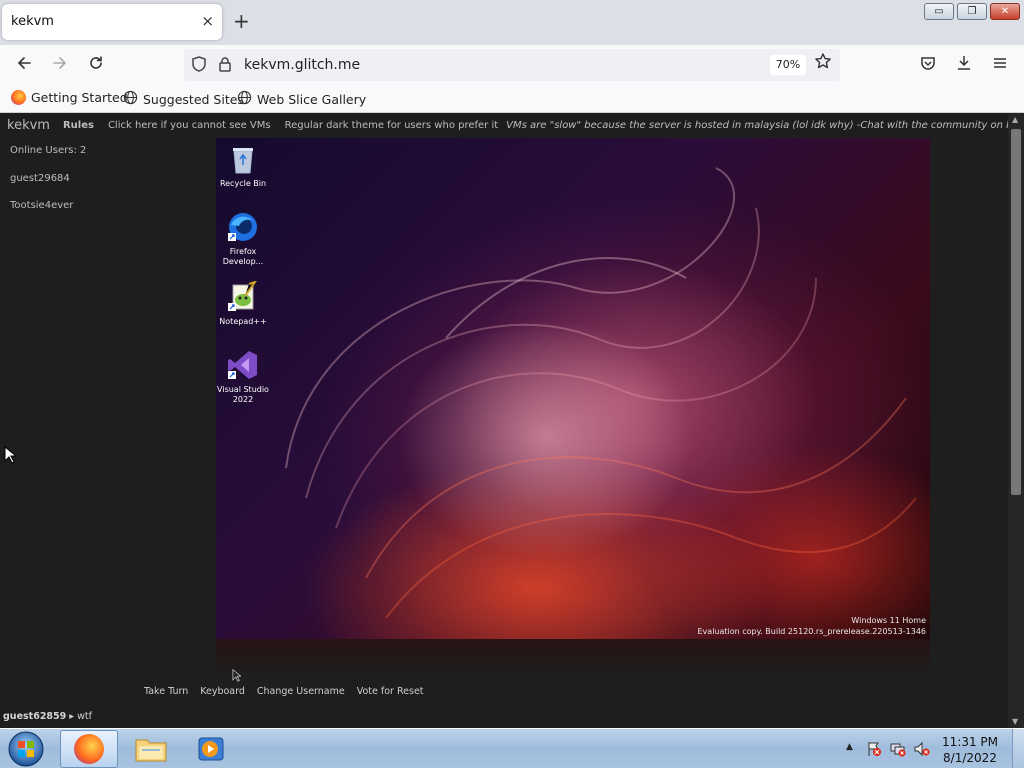 Image resolution: width=1024 pixels, height=768 pixels. What do you see at coordinates (1015, 119) in the screenshot?
I see `scroll-up-icon: ▲` at bounding box center [1015, 119].